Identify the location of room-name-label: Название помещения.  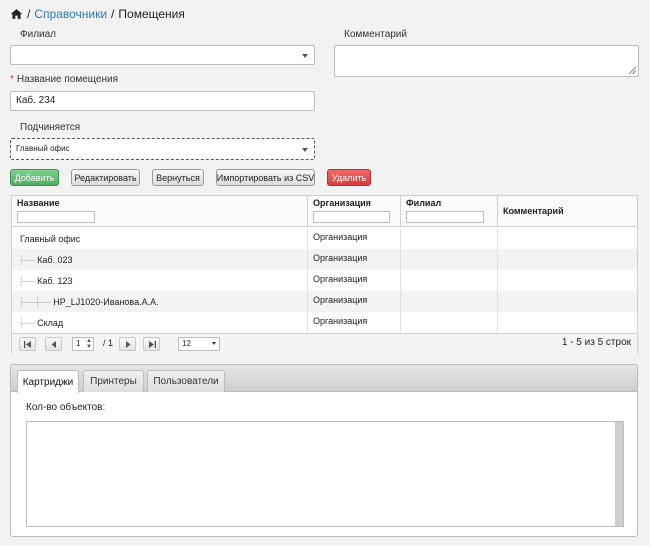
(67, 79).